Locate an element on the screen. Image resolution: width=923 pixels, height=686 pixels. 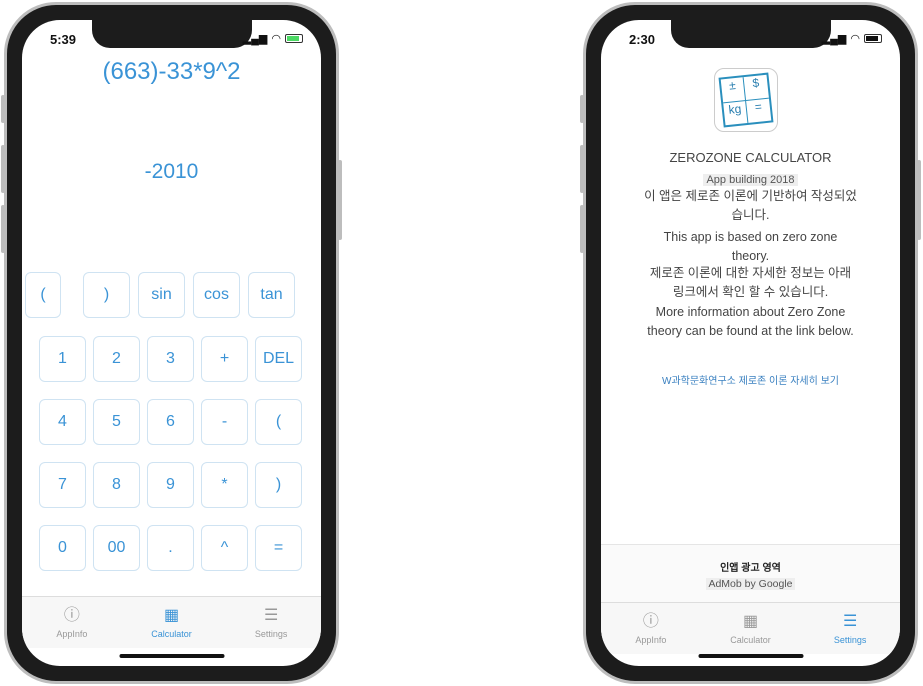
ad-banner: 인앱 광고 영역 AdMob by Google is located at coordinates (750, 573).